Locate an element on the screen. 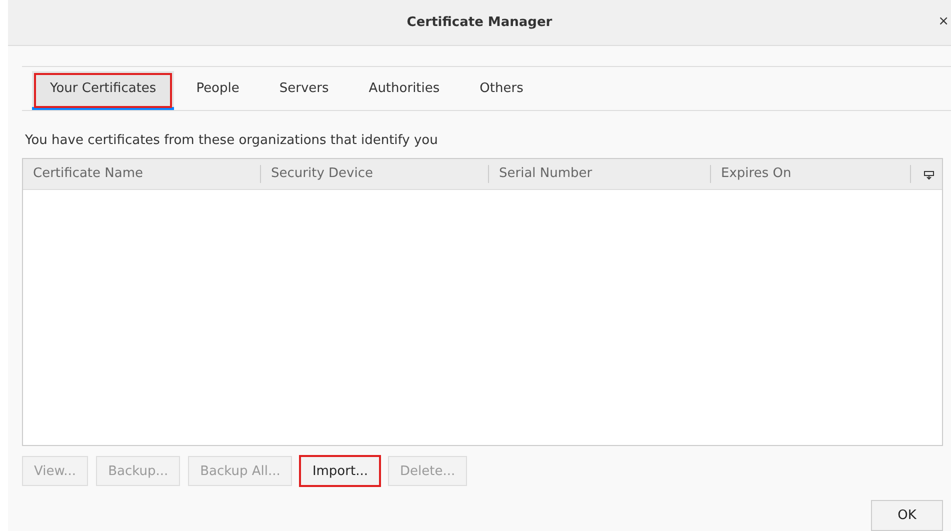 This screenshot has width=951, height=531. column-picker-icon is located at coordinates (929, 175).